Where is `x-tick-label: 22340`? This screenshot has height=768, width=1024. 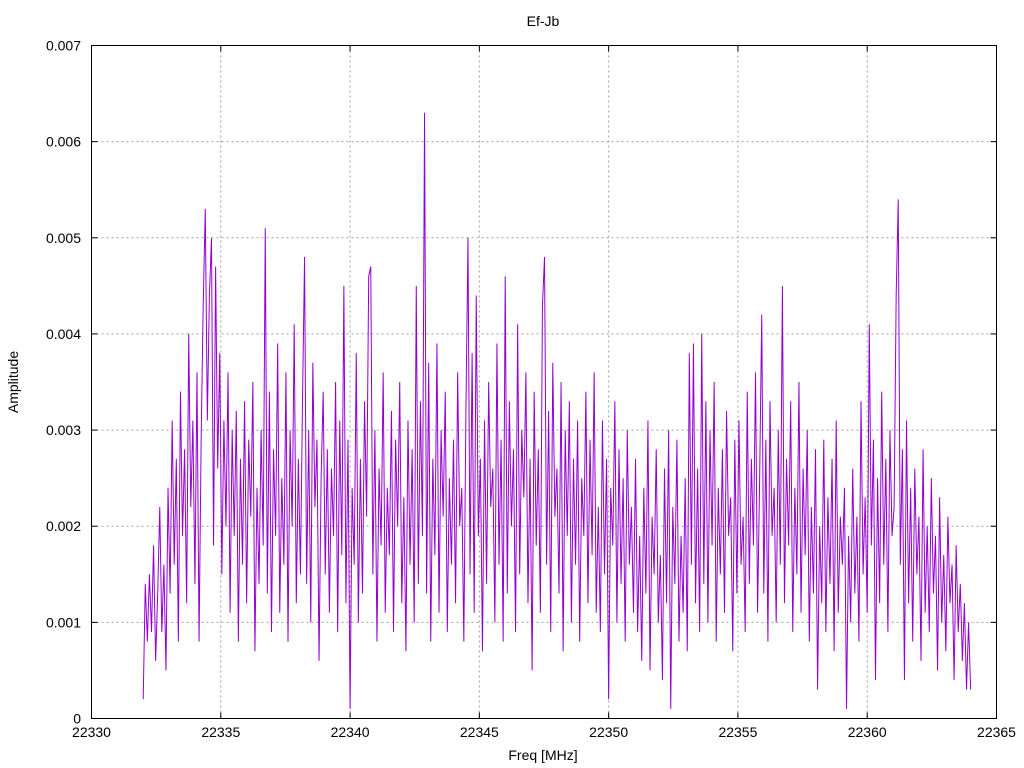
x-tick-label: 22340 is located at coordinates (350, 732).